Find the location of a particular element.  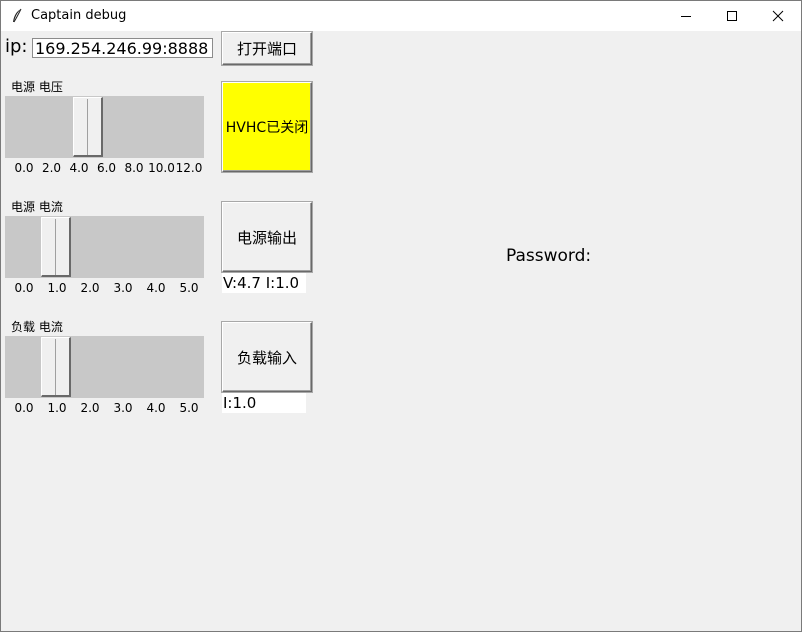

psu-current-scale: 0.0 1.0 2.0 3.0 4.0 5.0 is located at coordinates (104, 289).